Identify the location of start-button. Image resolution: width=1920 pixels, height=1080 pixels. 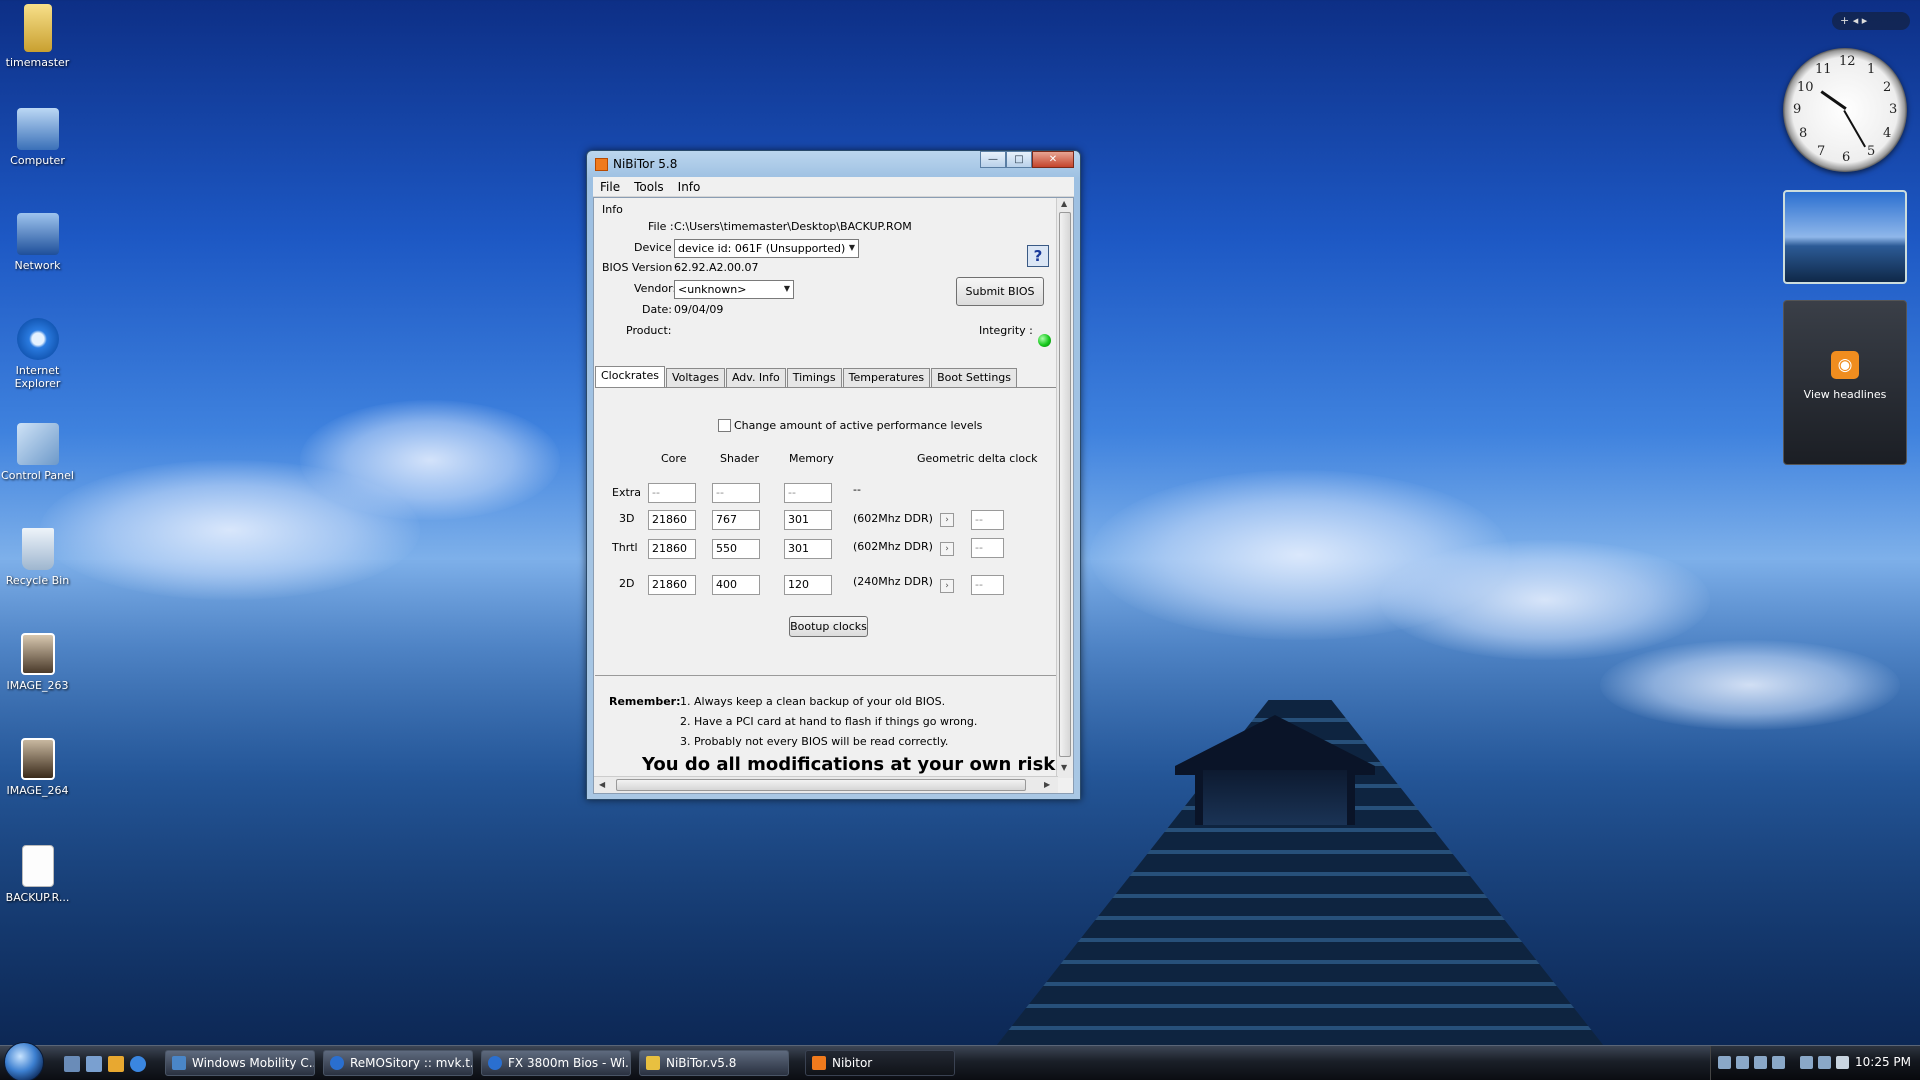
(24, 1061).